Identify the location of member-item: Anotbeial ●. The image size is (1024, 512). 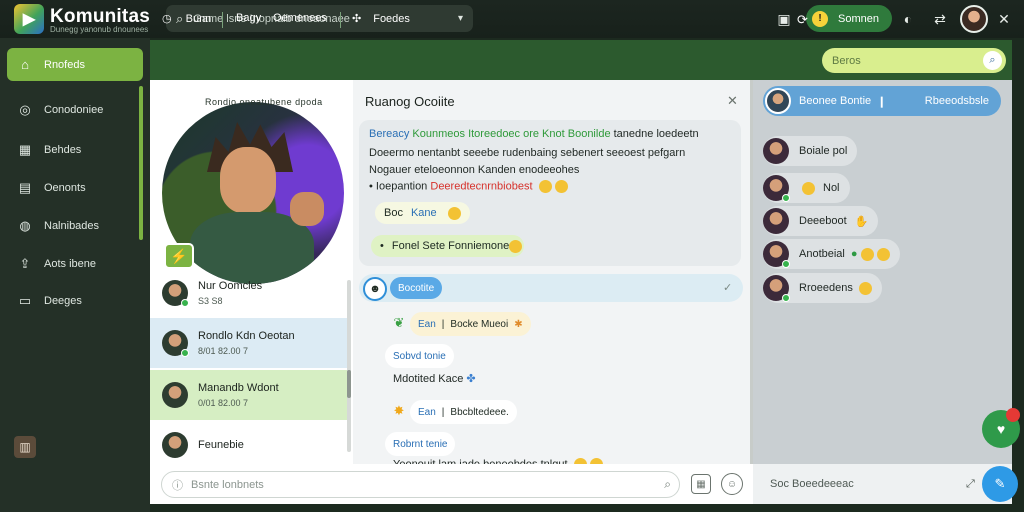
(831, 254).